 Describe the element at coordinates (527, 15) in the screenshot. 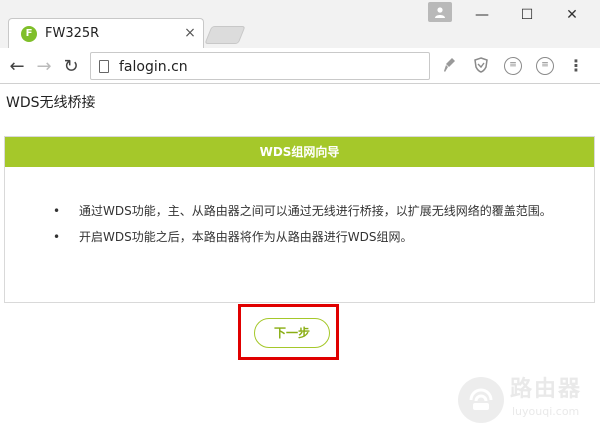

I see `maximize-button: ☐` at that location.